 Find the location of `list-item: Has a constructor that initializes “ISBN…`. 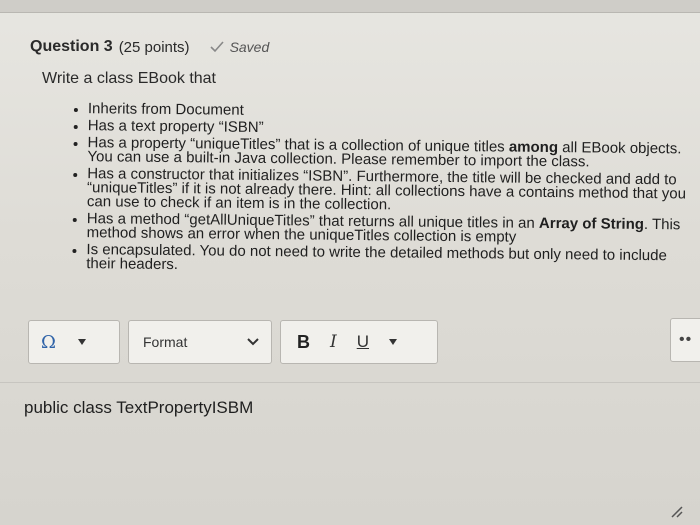

list-item: Has a constructor that initializes “ISBN… is located at coordinates (386, 190).